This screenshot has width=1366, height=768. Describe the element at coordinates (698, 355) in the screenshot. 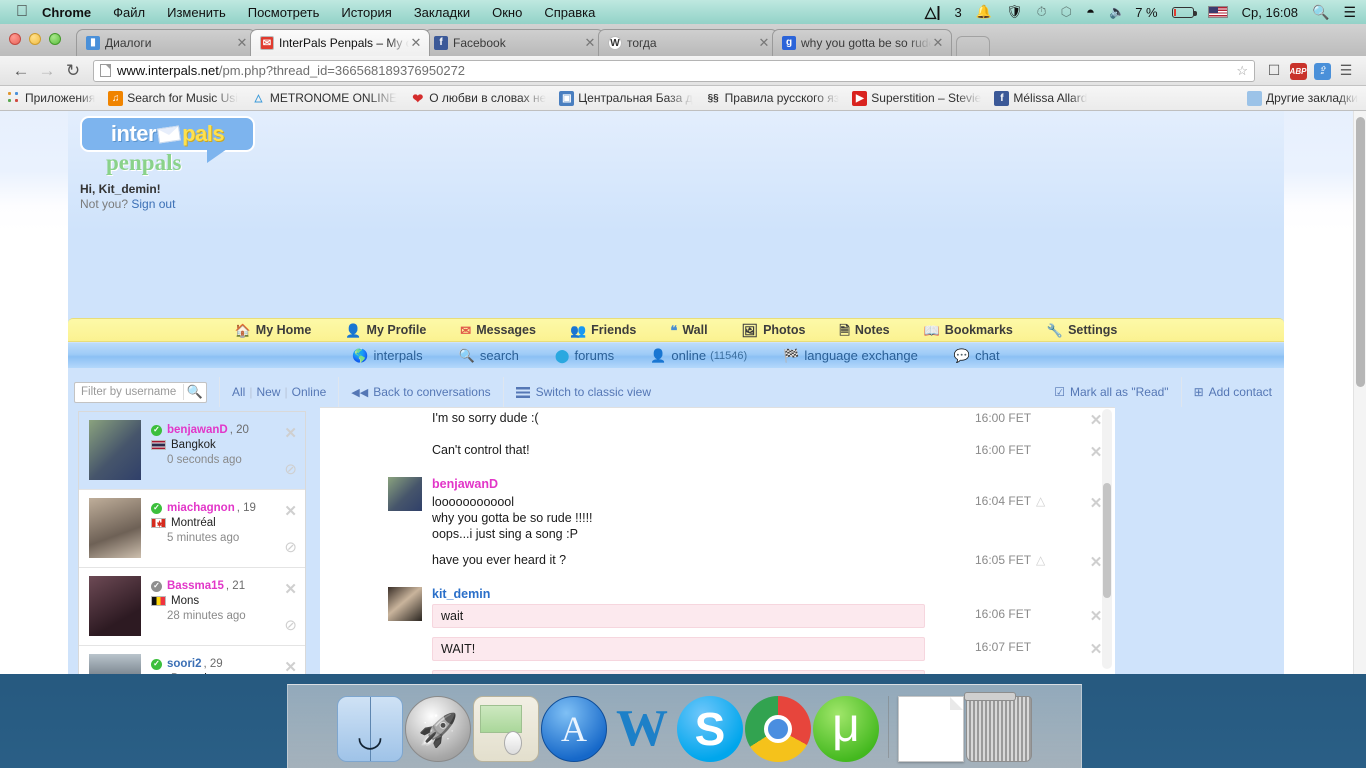

I see `subnav-online: 👤 online (11546)` at that location.